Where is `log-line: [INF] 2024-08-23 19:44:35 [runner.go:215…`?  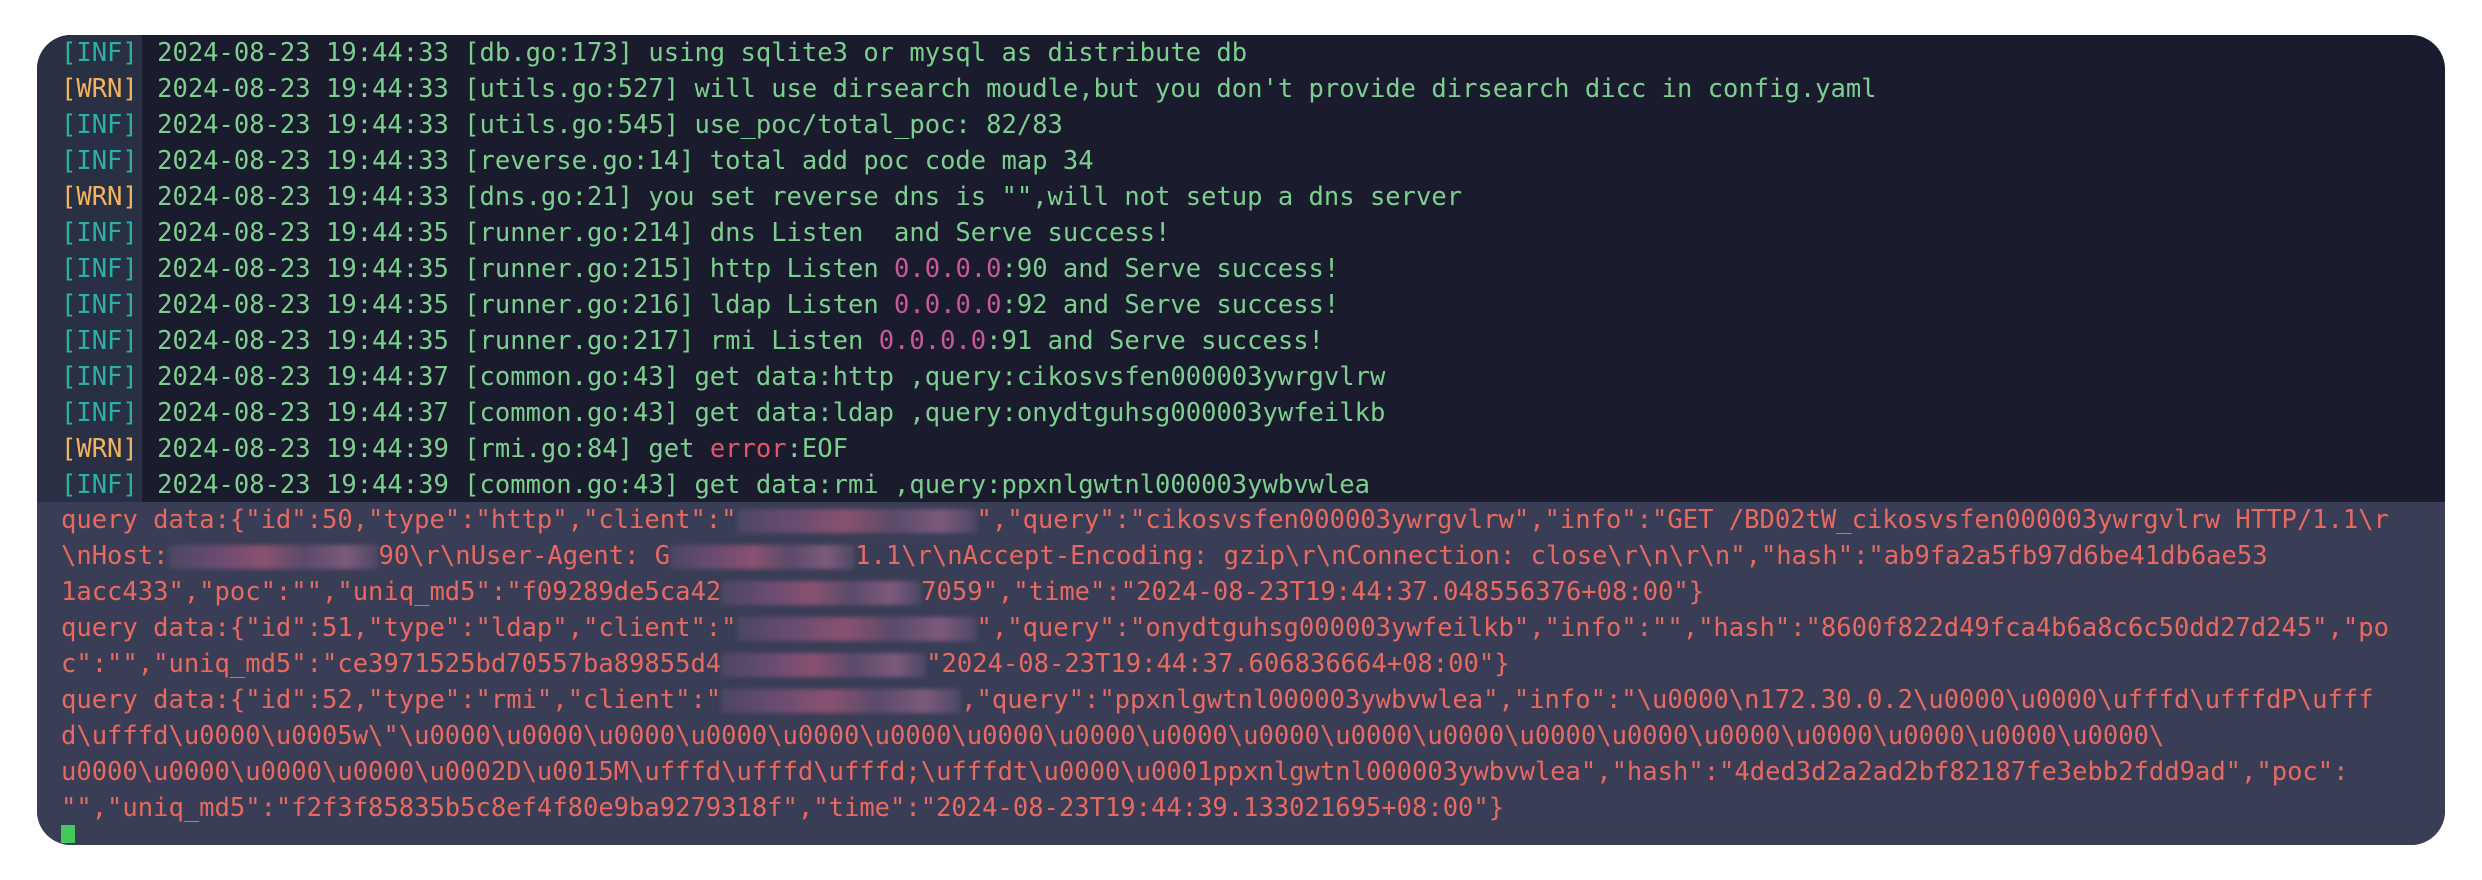 log-line: [INF] 2024-08-23 19:44:35 [runner.go:215… is located at coordinates (1241, 269).